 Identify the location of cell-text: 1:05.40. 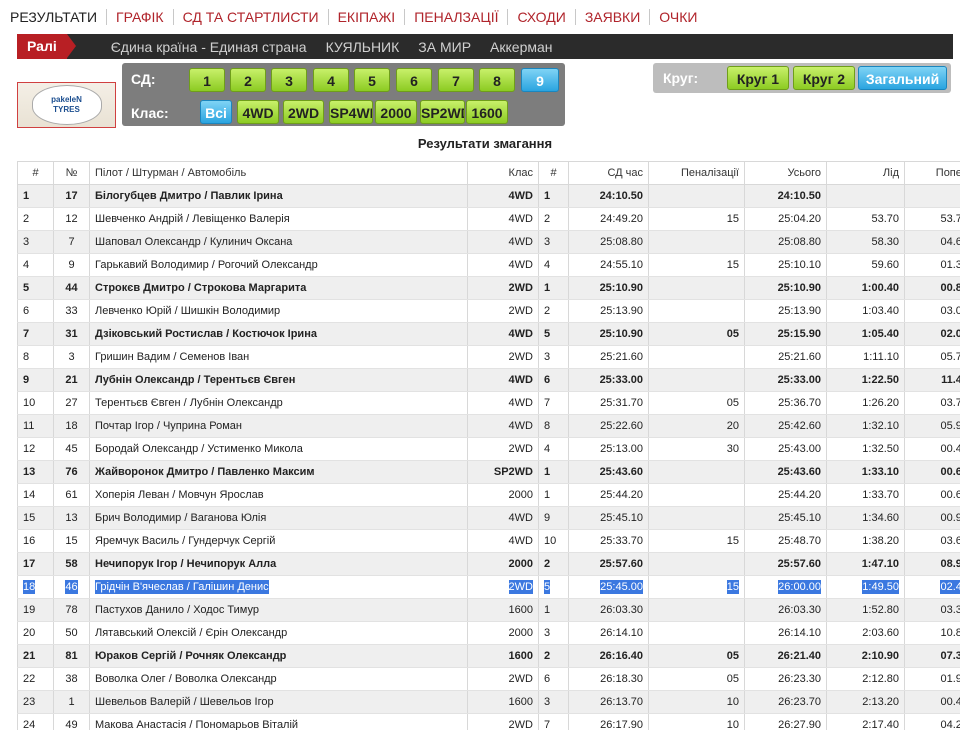
(880, 334).